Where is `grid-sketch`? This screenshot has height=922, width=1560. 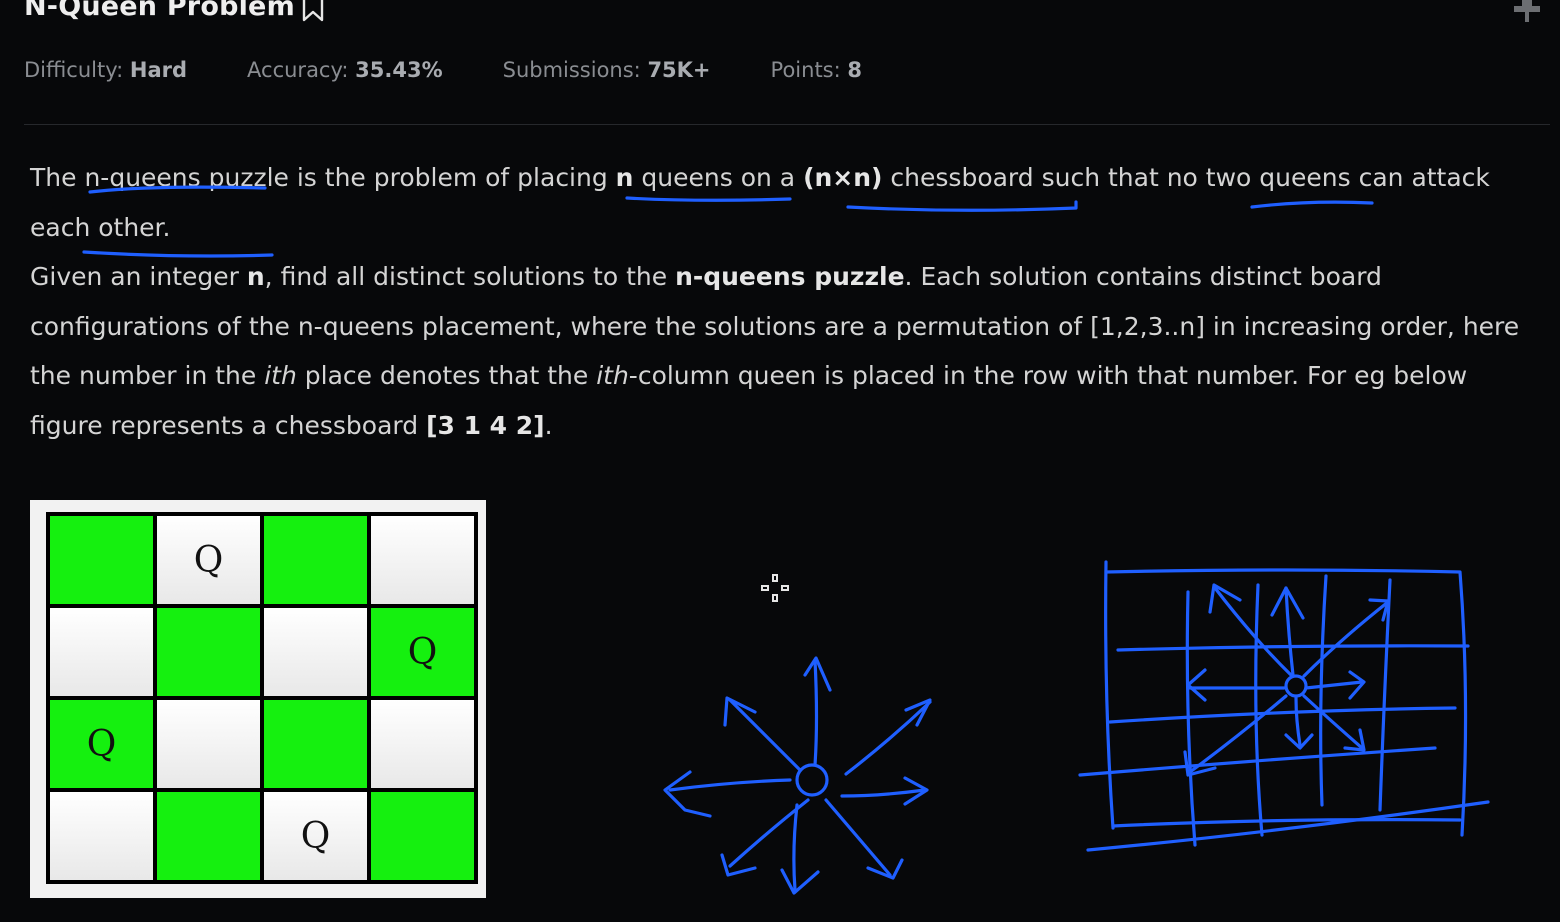
grid-sketch is located at coordinates (1284, 706).